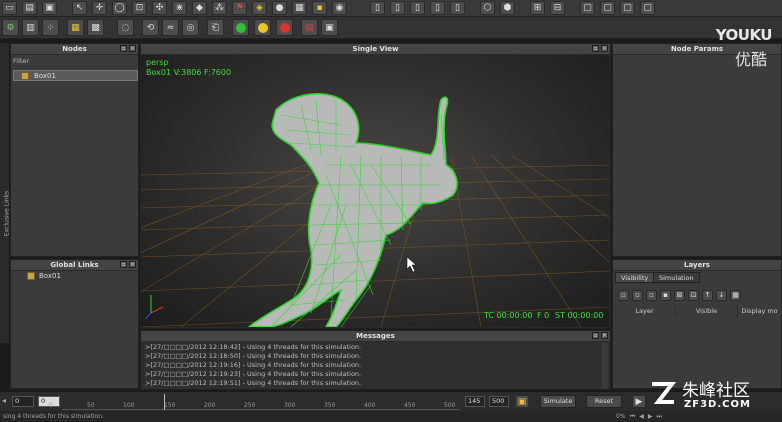 The width and height of the screenshot is (782, 422). What do you see at coordinates (190, 27) in the screenshot?
I see `mesh-build-icon: ◎` at bounding box center [190, 27].